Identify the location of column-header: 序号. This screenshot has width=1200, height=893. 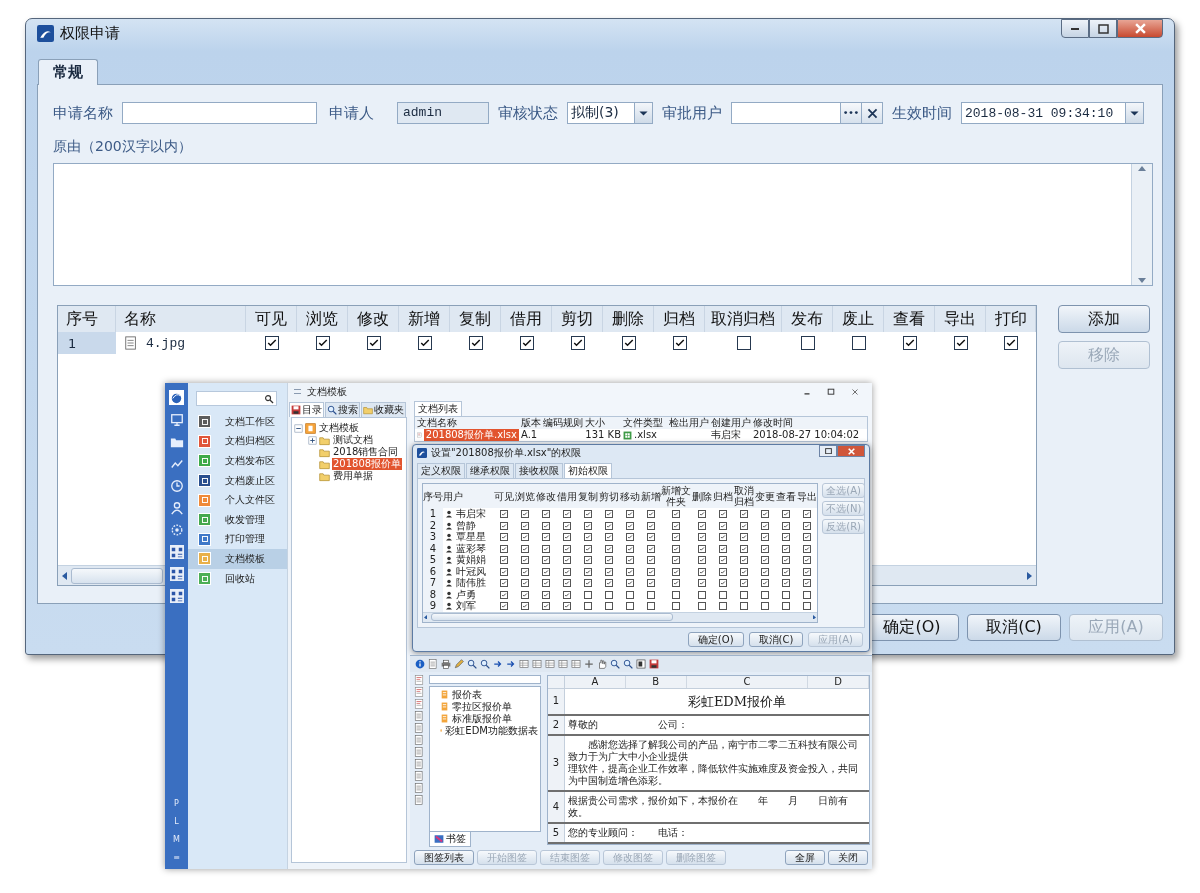
(433, 496).